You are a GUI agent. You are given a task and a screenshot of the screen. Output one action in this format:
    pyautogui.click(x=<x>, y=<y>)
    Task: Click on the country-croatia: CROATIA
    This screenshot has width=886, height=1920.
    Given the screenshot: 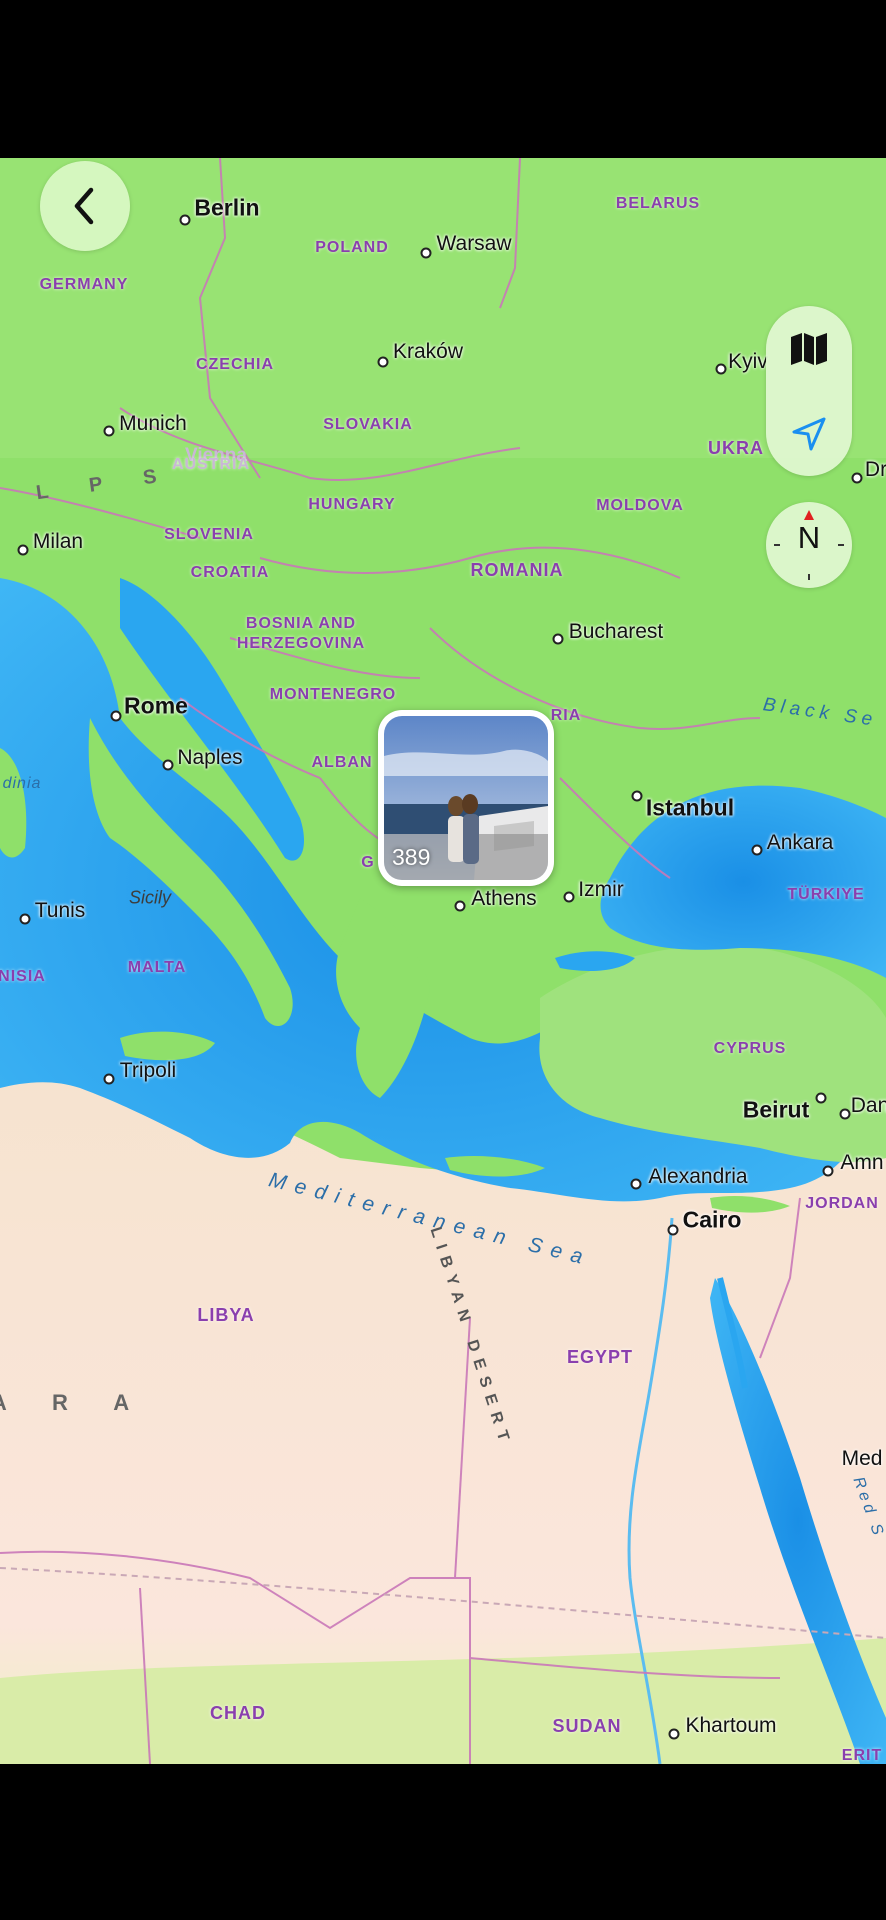 What is the action you would take?
    pyautogui.click(x=230, y=572)
    